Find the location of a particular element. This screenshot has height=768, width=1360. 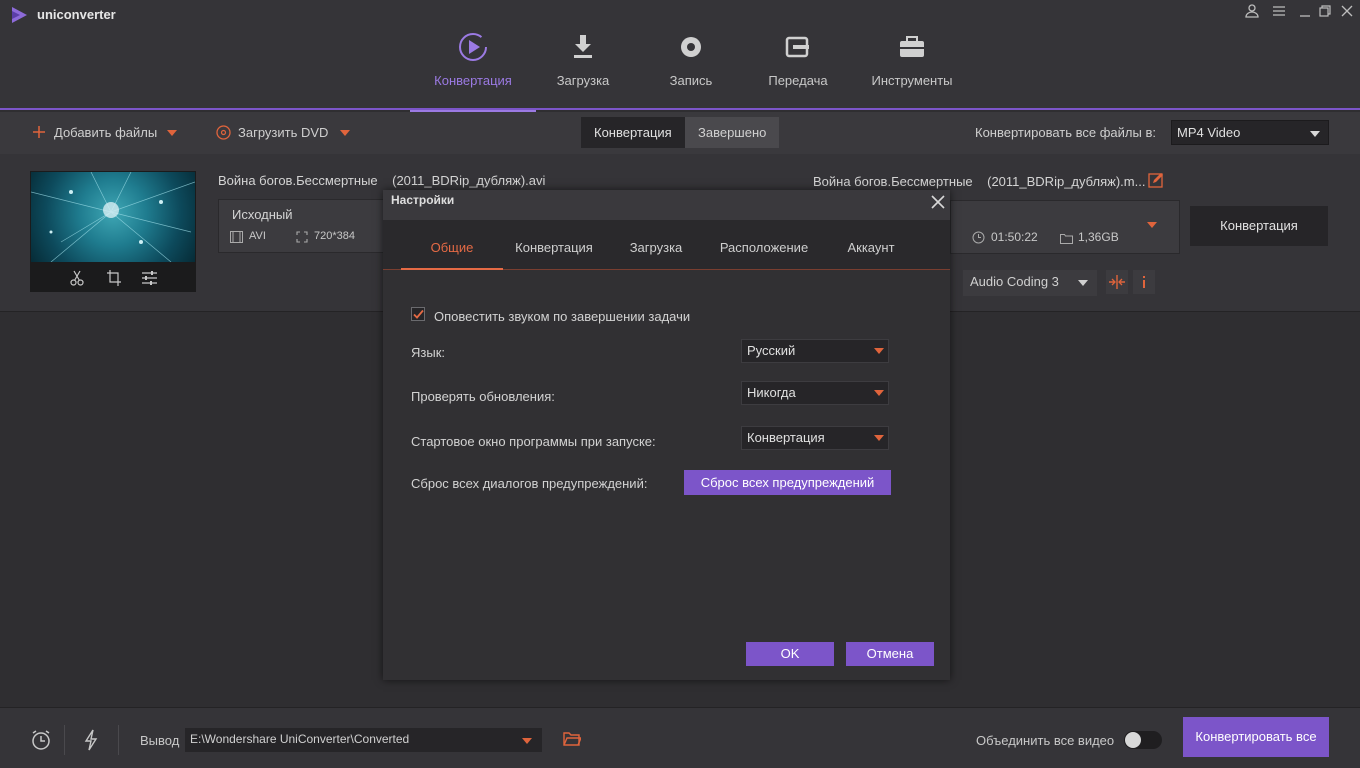

nav-transfer: Передача is located at coordinates (798, 70).